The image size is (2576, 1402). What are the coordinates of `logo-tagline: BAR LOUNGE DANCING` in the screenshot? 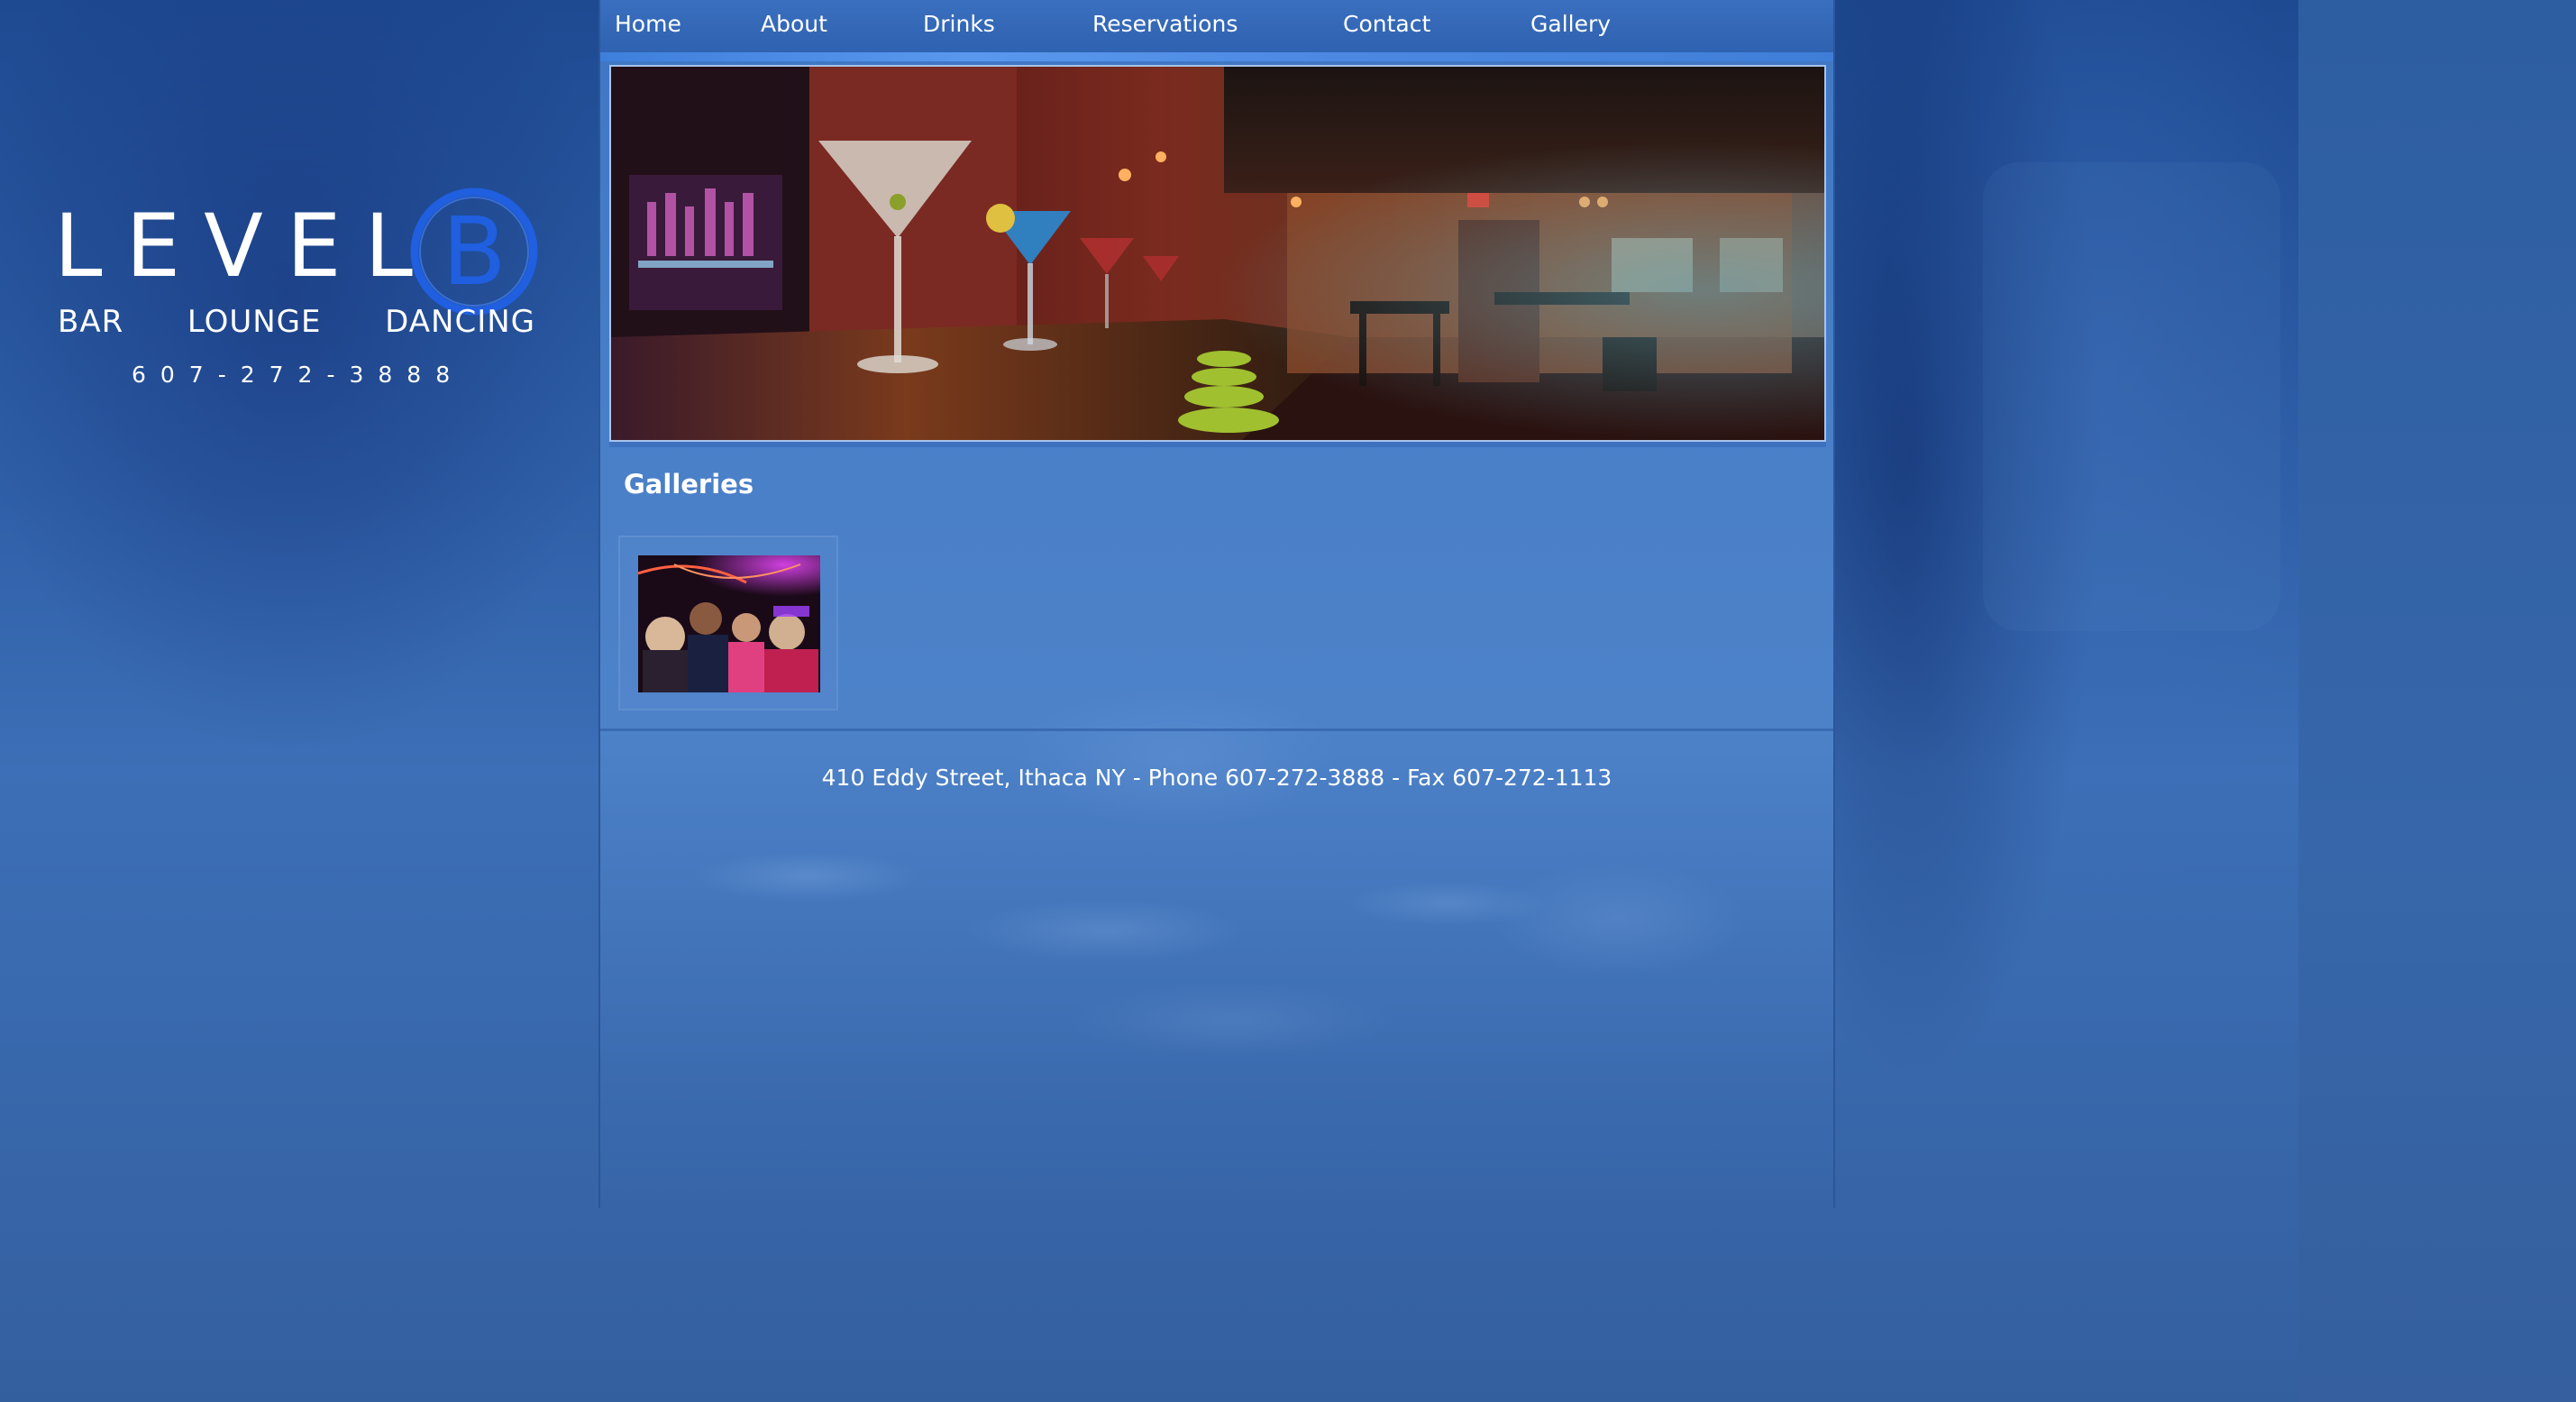 It's located at (296, 322).